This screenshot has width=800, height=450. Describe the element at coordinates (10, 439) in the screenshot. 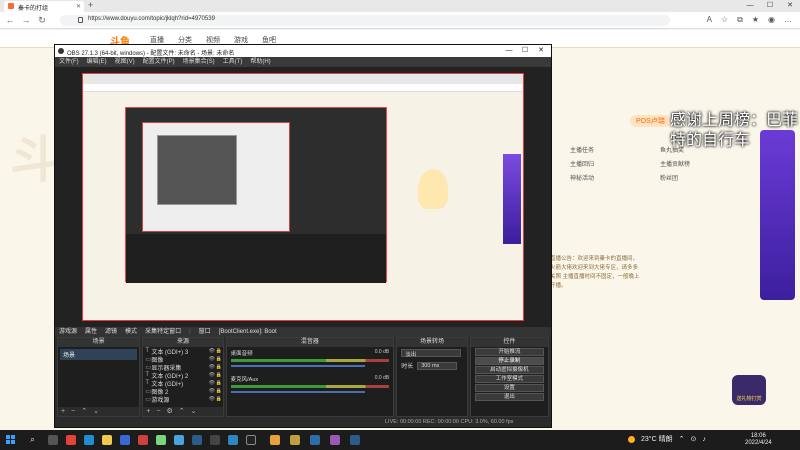

I see `start-menu-icon` at that location.